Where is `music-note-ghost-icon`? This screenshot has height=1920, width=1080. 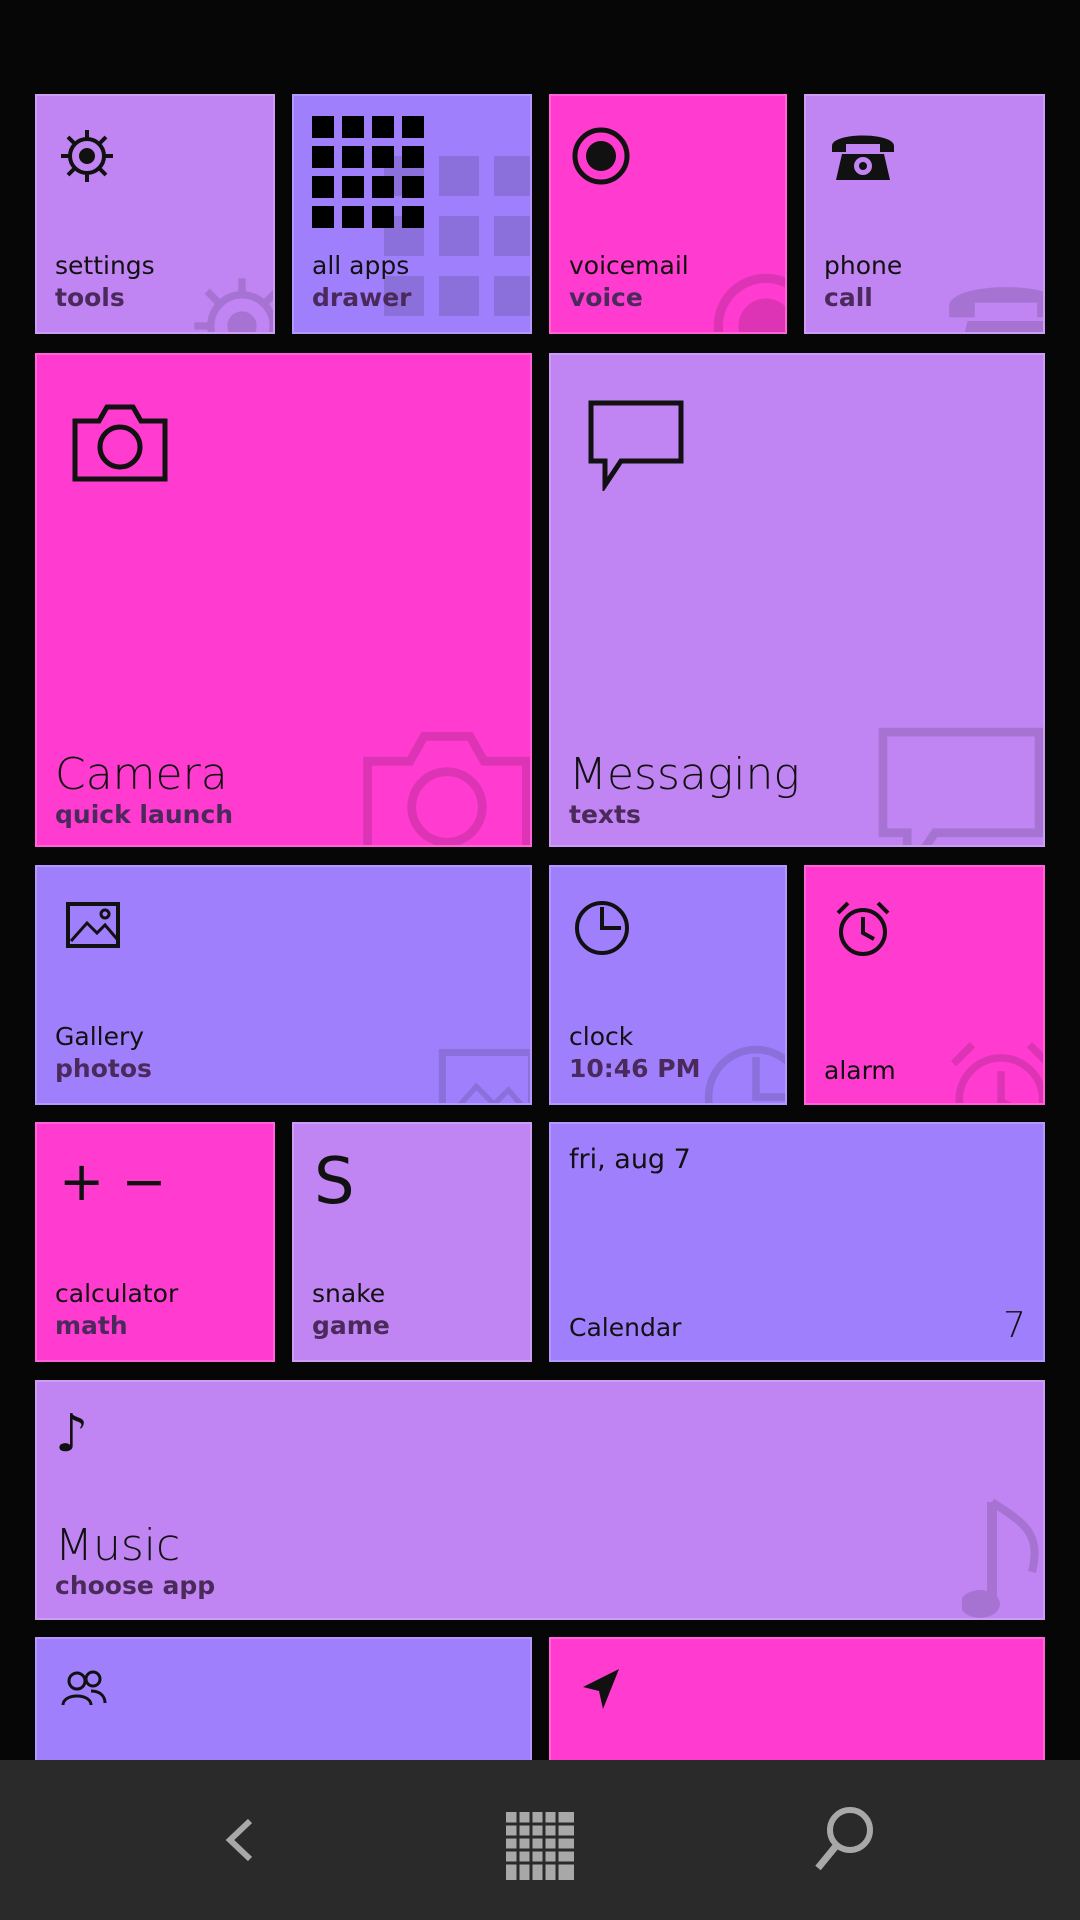
music-note-ghost-icon is located at coordinates (1002, 1555).